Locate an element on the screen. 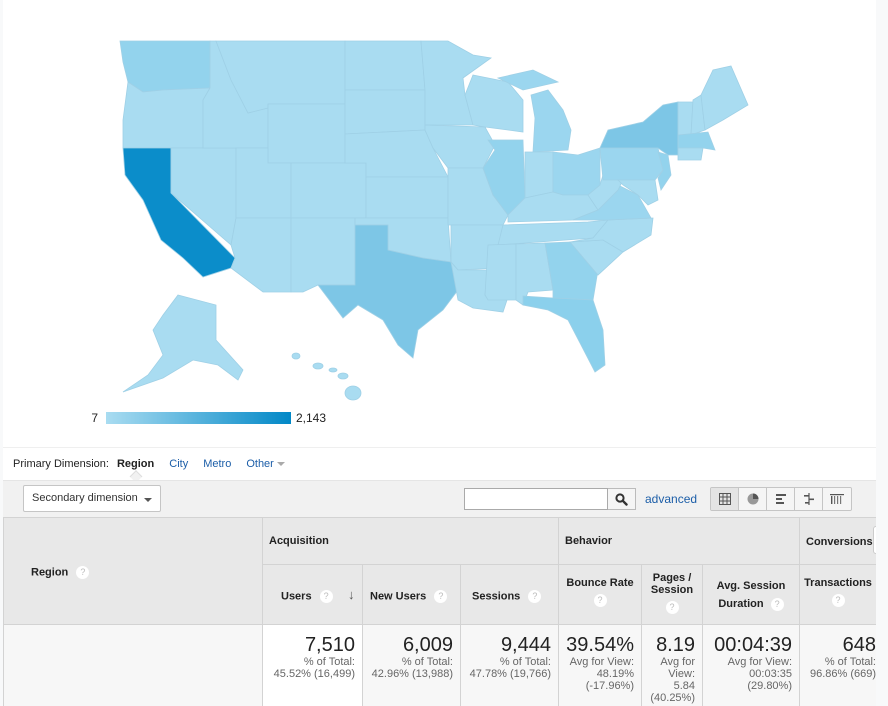 The height and width of the screenshot is (706, 888). pages-session-delta: (40.25%) is located at coordinates (672, 698).